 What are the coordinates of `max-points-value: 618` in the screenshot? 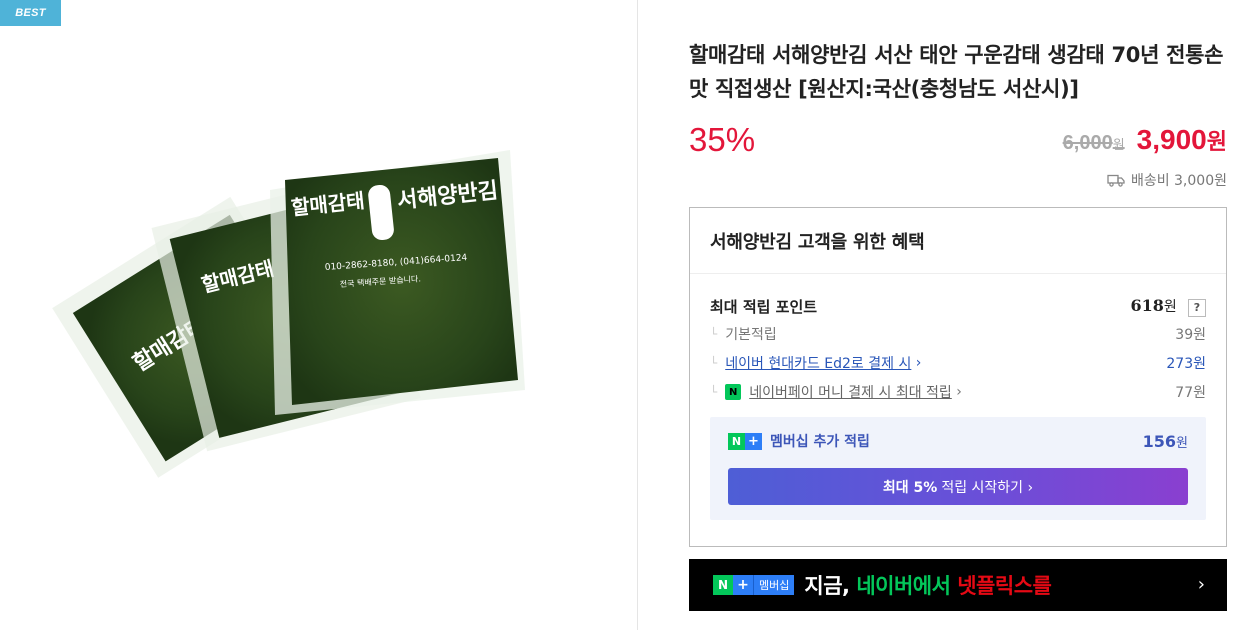 It's located at (1147, 305).